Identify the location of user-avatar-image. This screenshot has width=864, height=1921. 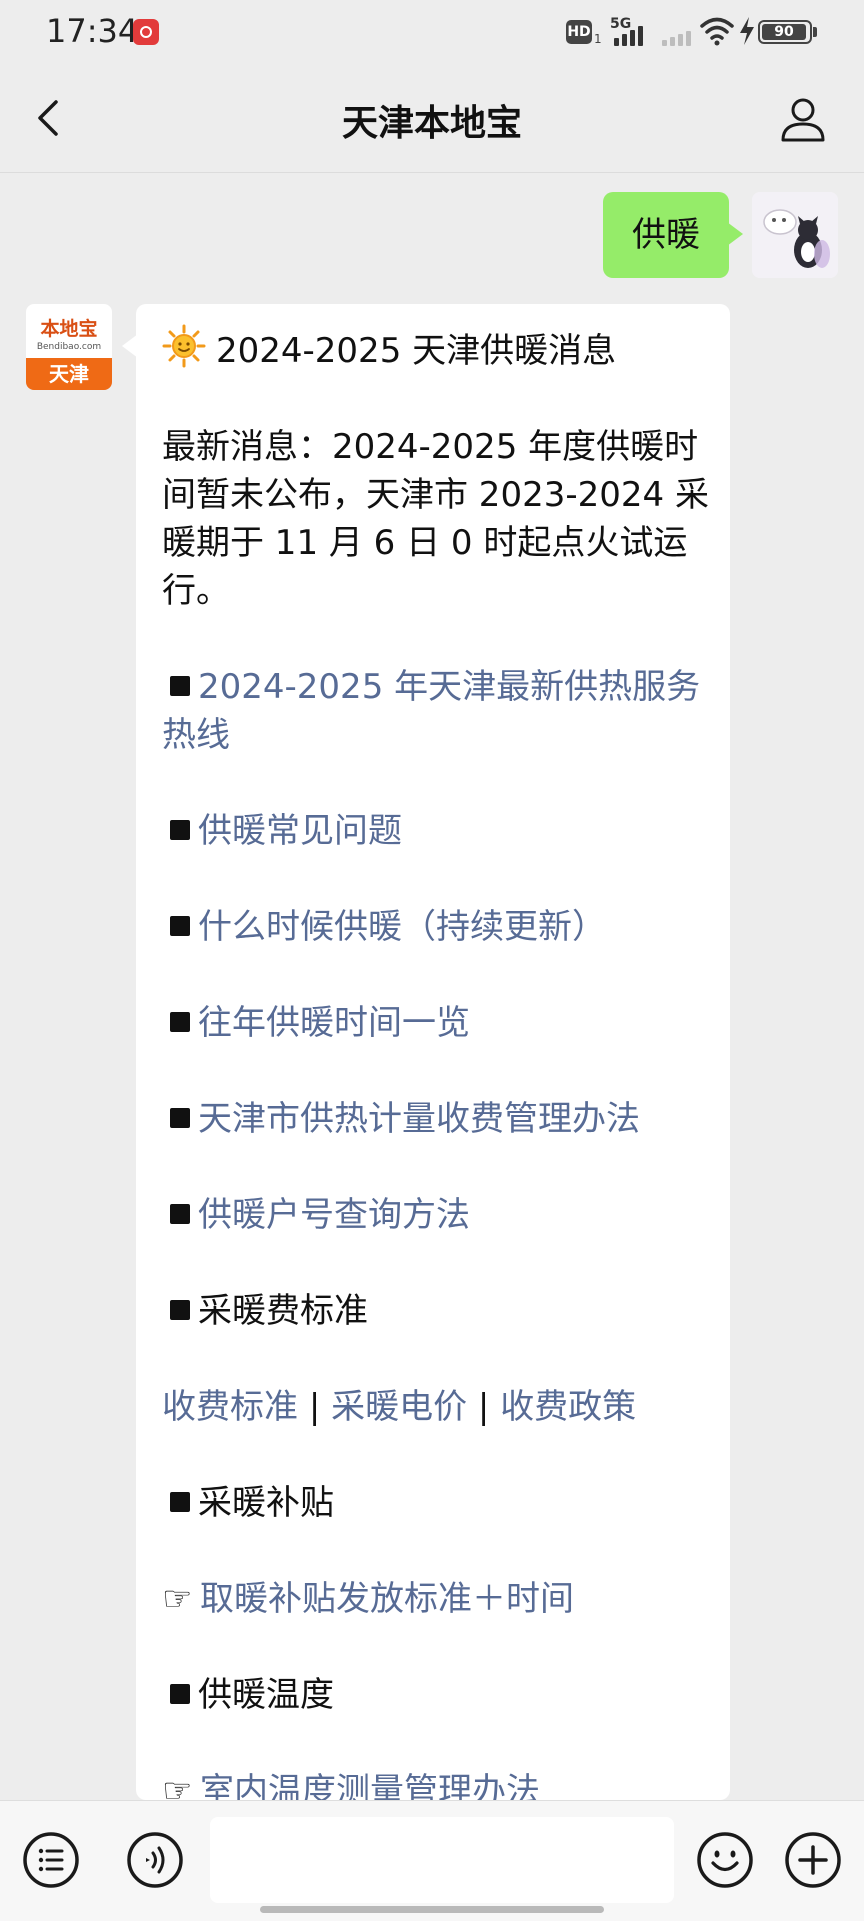
(795, 235).